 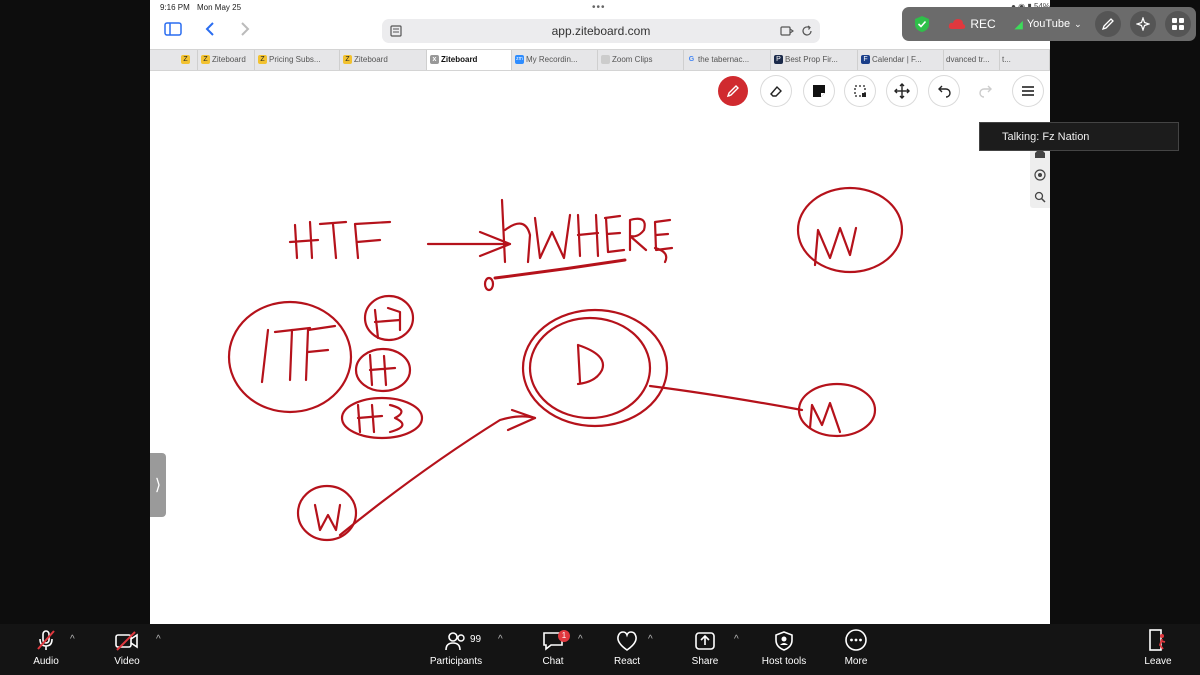 I want to click on audio-options-caret-icon: ^, so click(x=72, y=639).